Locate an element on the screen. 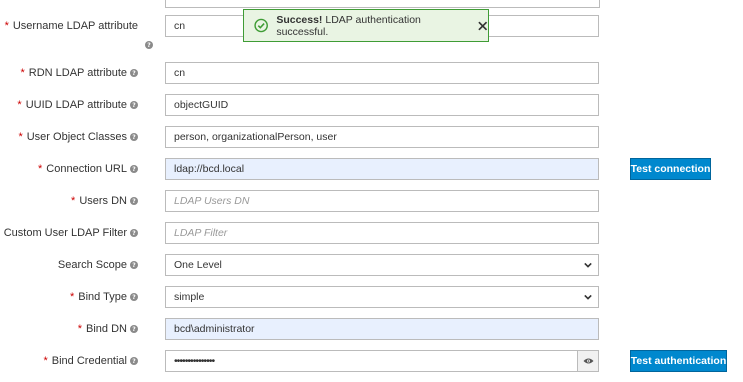 This screenshot has height=382, width=743. users-dn-text: Users DN is located at coordinates (103, 201).